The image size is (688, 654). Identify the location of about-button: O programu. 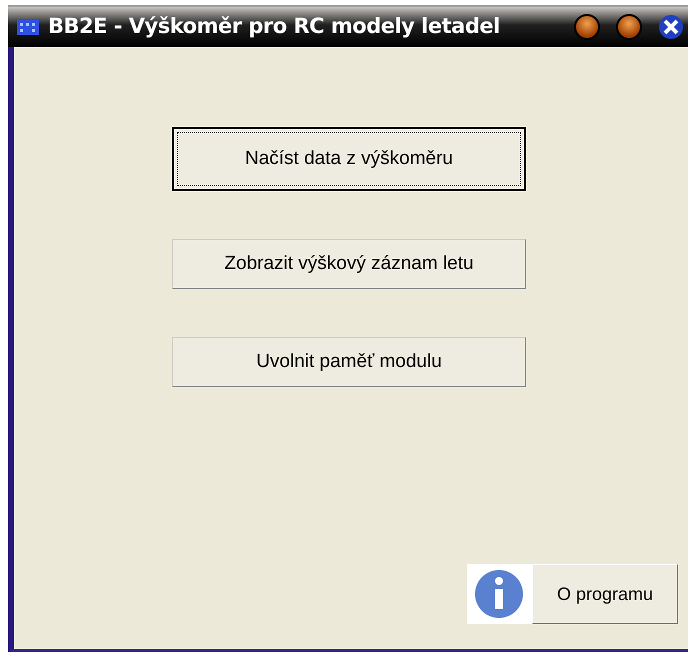
(605, 594).